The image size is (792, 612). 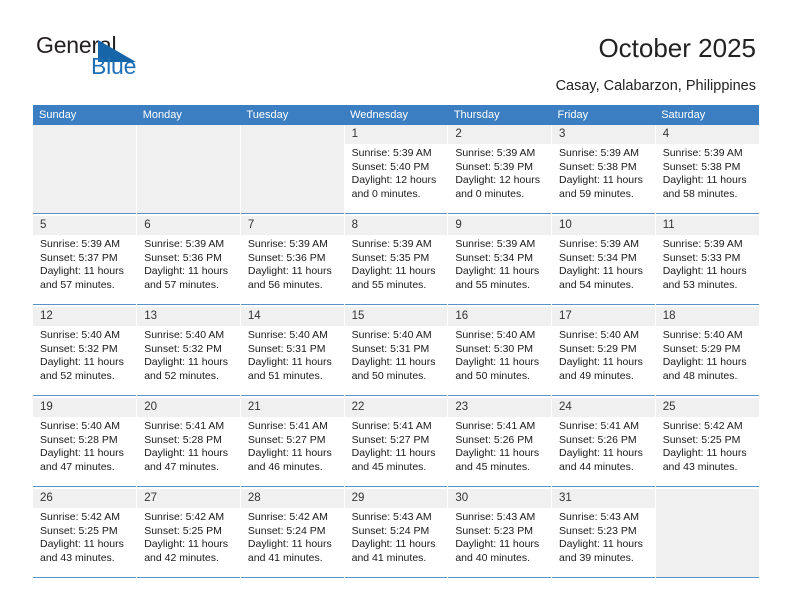 What do you see at coordinates (655, 86) in the screenshot?
I see `page-subtitle: Casay, Calabarzon, Philippines` at bounding box center [655, 86].